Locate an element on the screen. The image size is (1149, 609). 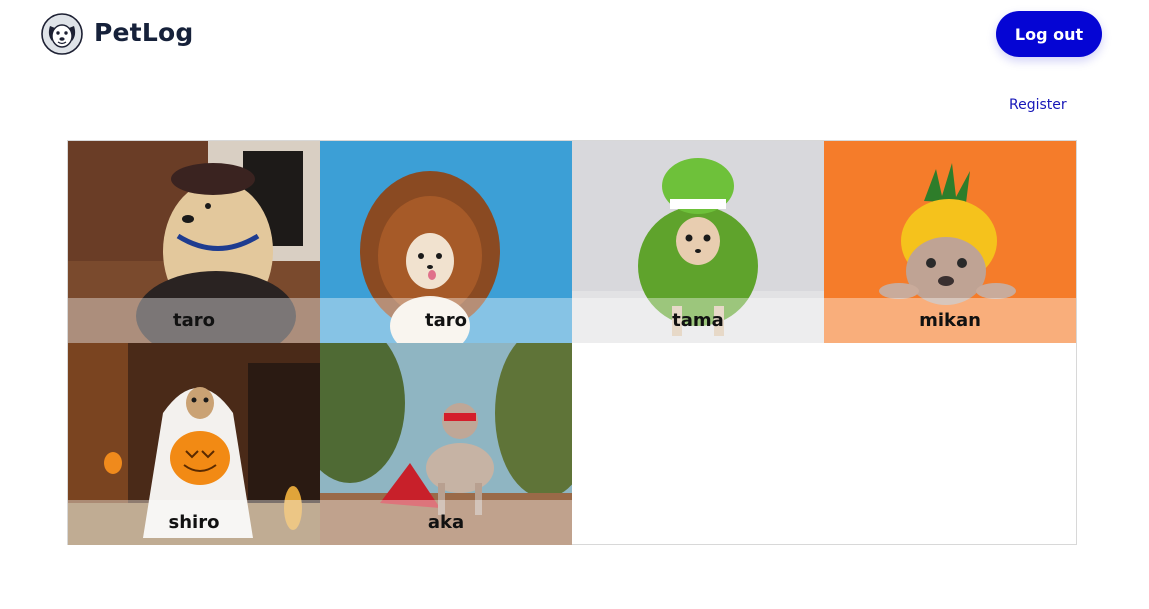
pet-name: mikan is located at coordinates (950, 320).